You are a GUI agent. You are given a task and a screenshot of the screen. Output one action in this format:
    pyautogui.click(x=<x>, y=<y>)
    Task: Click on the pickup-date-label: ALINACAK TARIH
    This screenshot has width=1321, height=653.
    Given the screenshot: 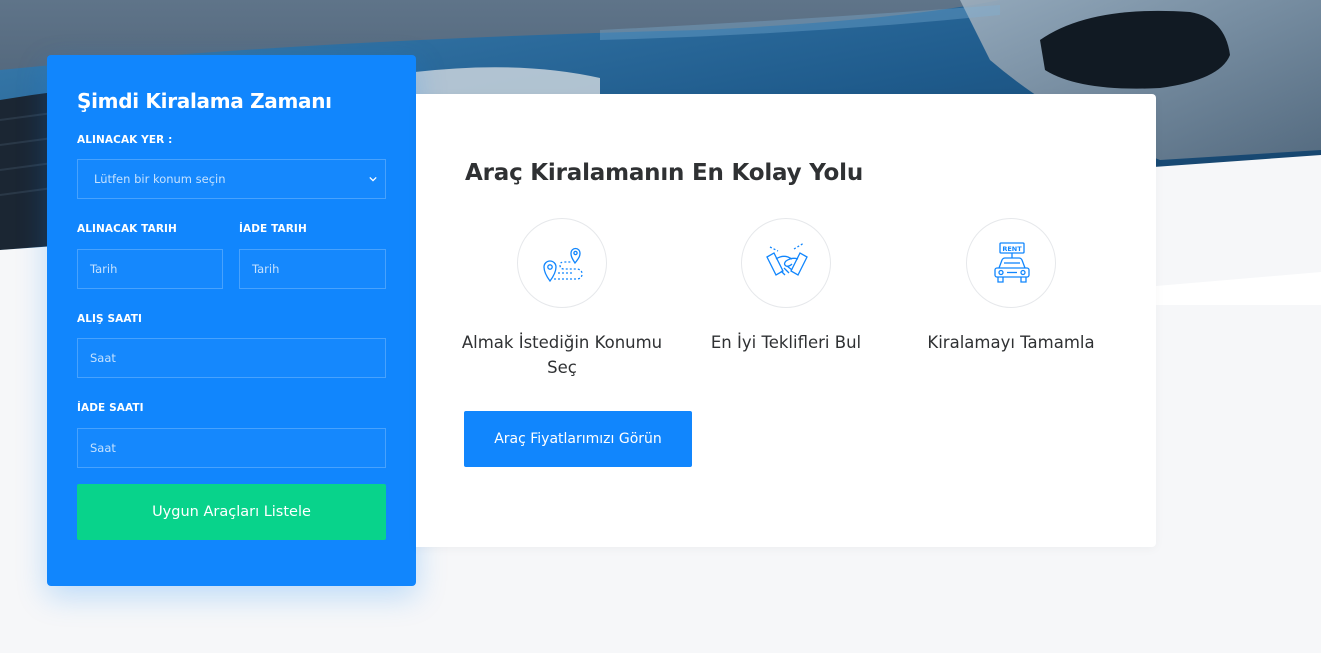 What is the action you would take?
    pyautogui.click(x=127, y=229)
    